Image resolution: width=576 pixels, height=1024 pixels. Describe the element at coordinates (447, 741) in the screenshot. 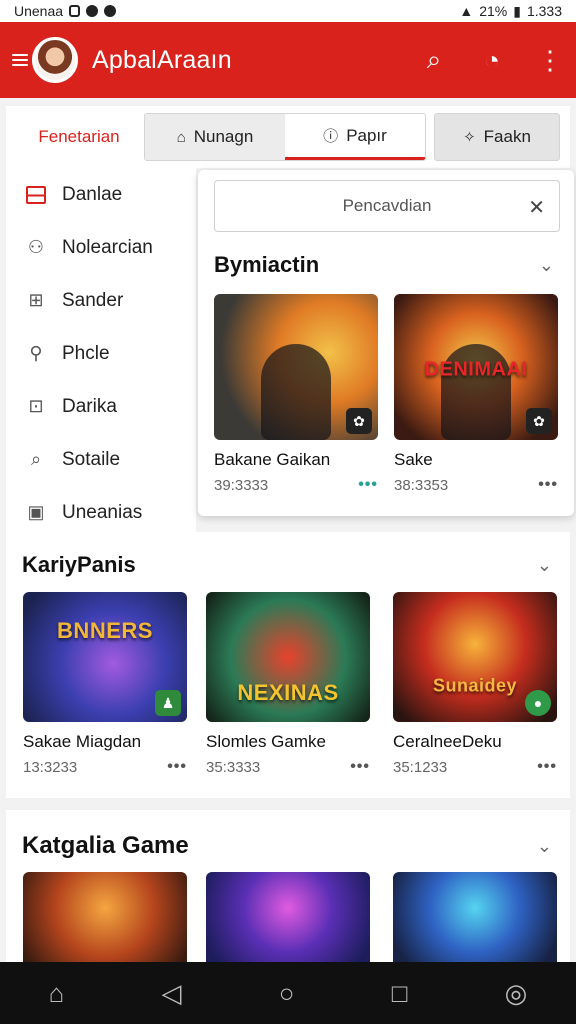

I see `game-title: CeralneeDeku` at that location.